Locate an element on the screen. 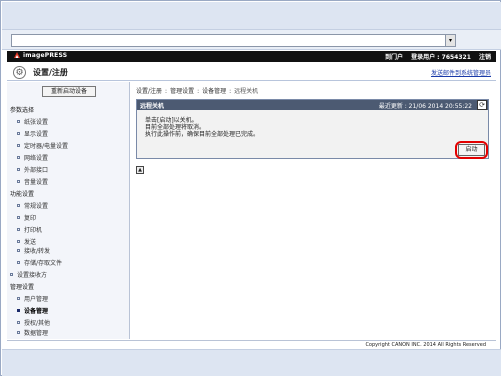 The height and width of the screenshot is (376, 501). reboot-button: 重新启动设备 is located at coordinates (69, 91).